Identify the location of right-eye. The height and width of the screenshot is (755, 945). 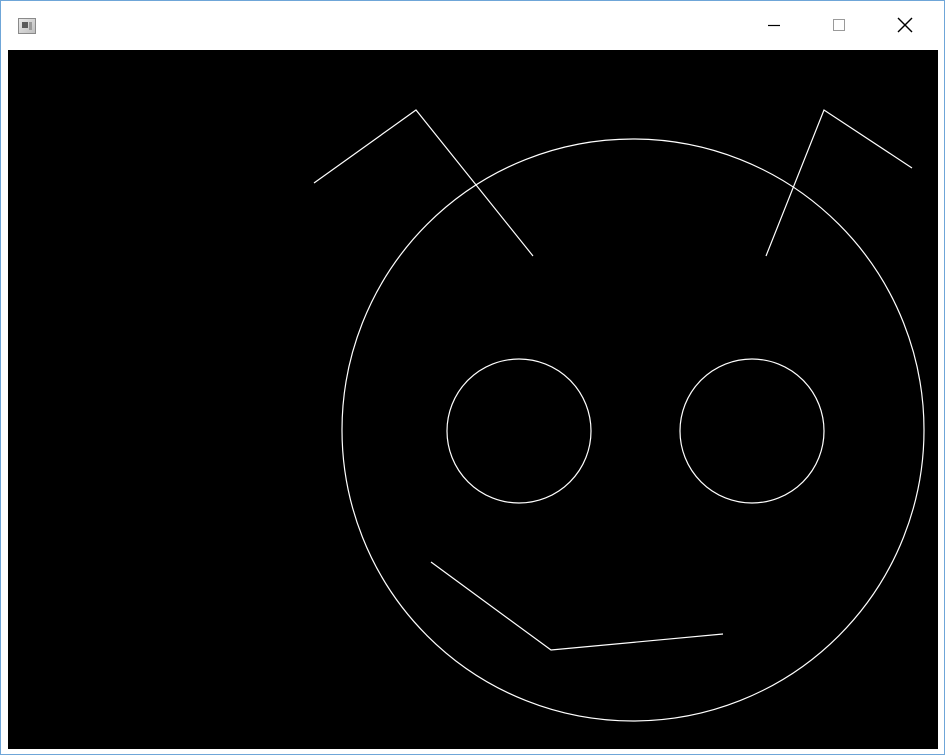
(752, 431).